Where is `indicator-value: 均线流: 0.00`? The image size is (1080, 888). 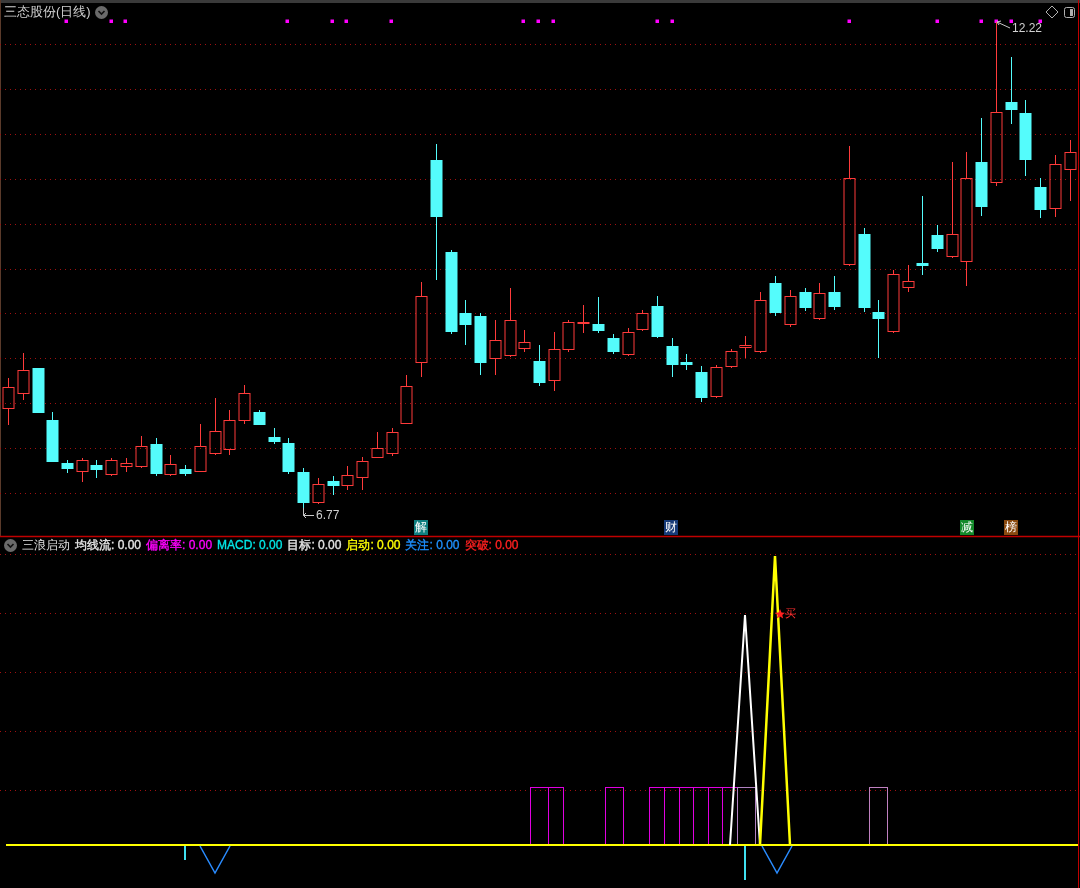
indicator-value: 均线流: 0.00 is located at coordinates (108, 545).